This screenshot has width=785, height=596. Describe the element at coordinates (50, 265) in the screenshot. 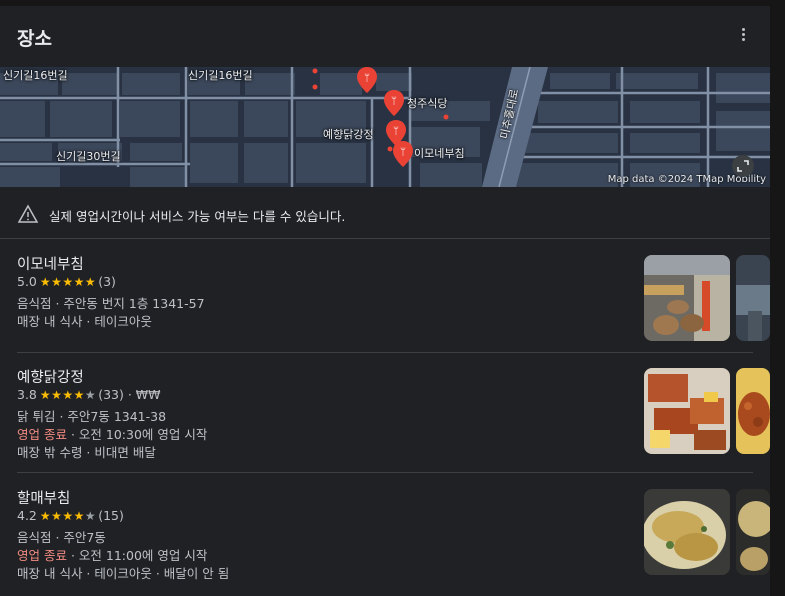

I see `place-name: 이모네부침` at that location.